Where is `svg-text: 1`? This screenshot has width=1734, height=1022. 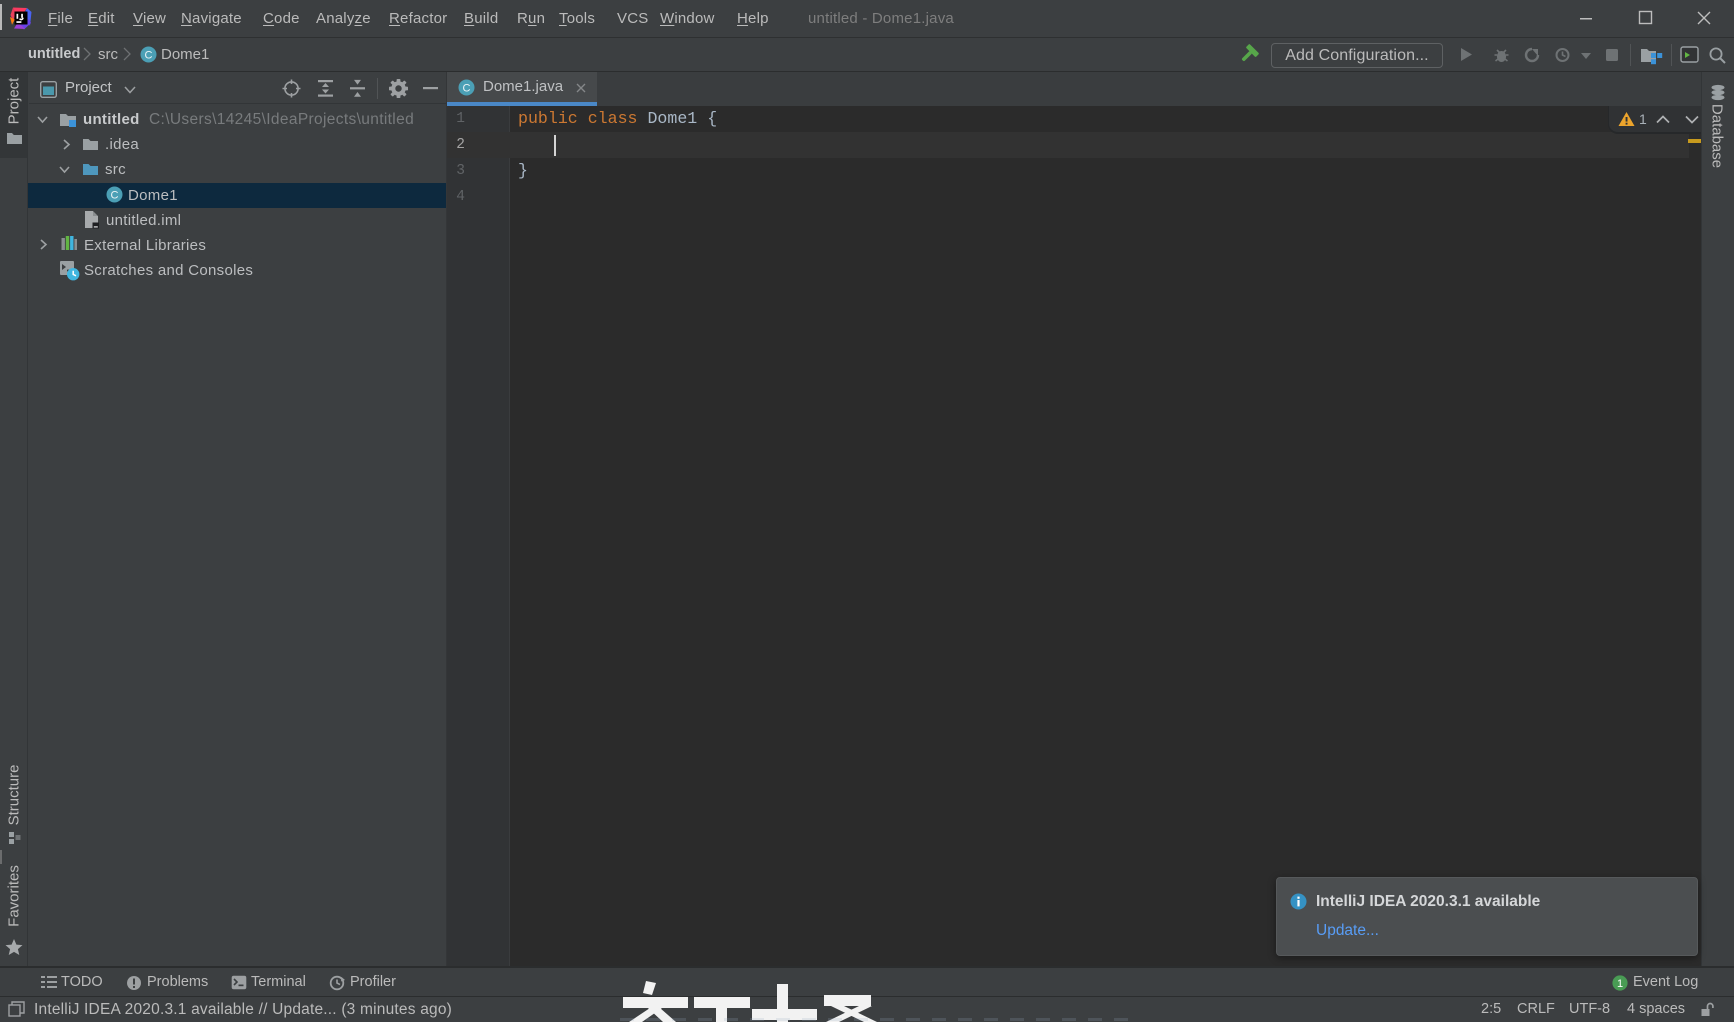 svg-text: 1 is located at coordinates (1620, 984).